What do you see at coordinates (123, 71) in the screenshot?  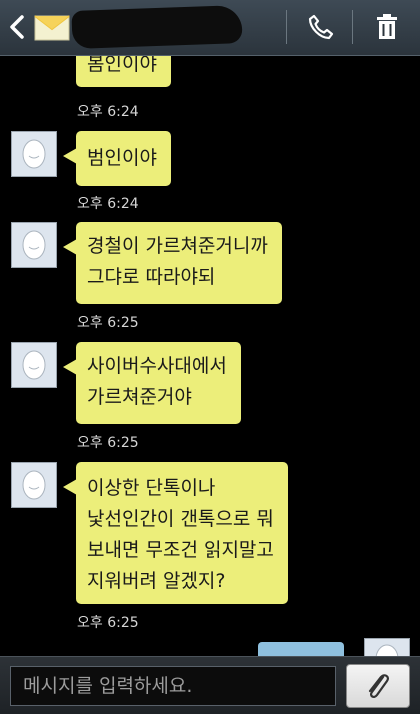 I see `message-bubble: 봄인이야` at bounding box center [123, 71].